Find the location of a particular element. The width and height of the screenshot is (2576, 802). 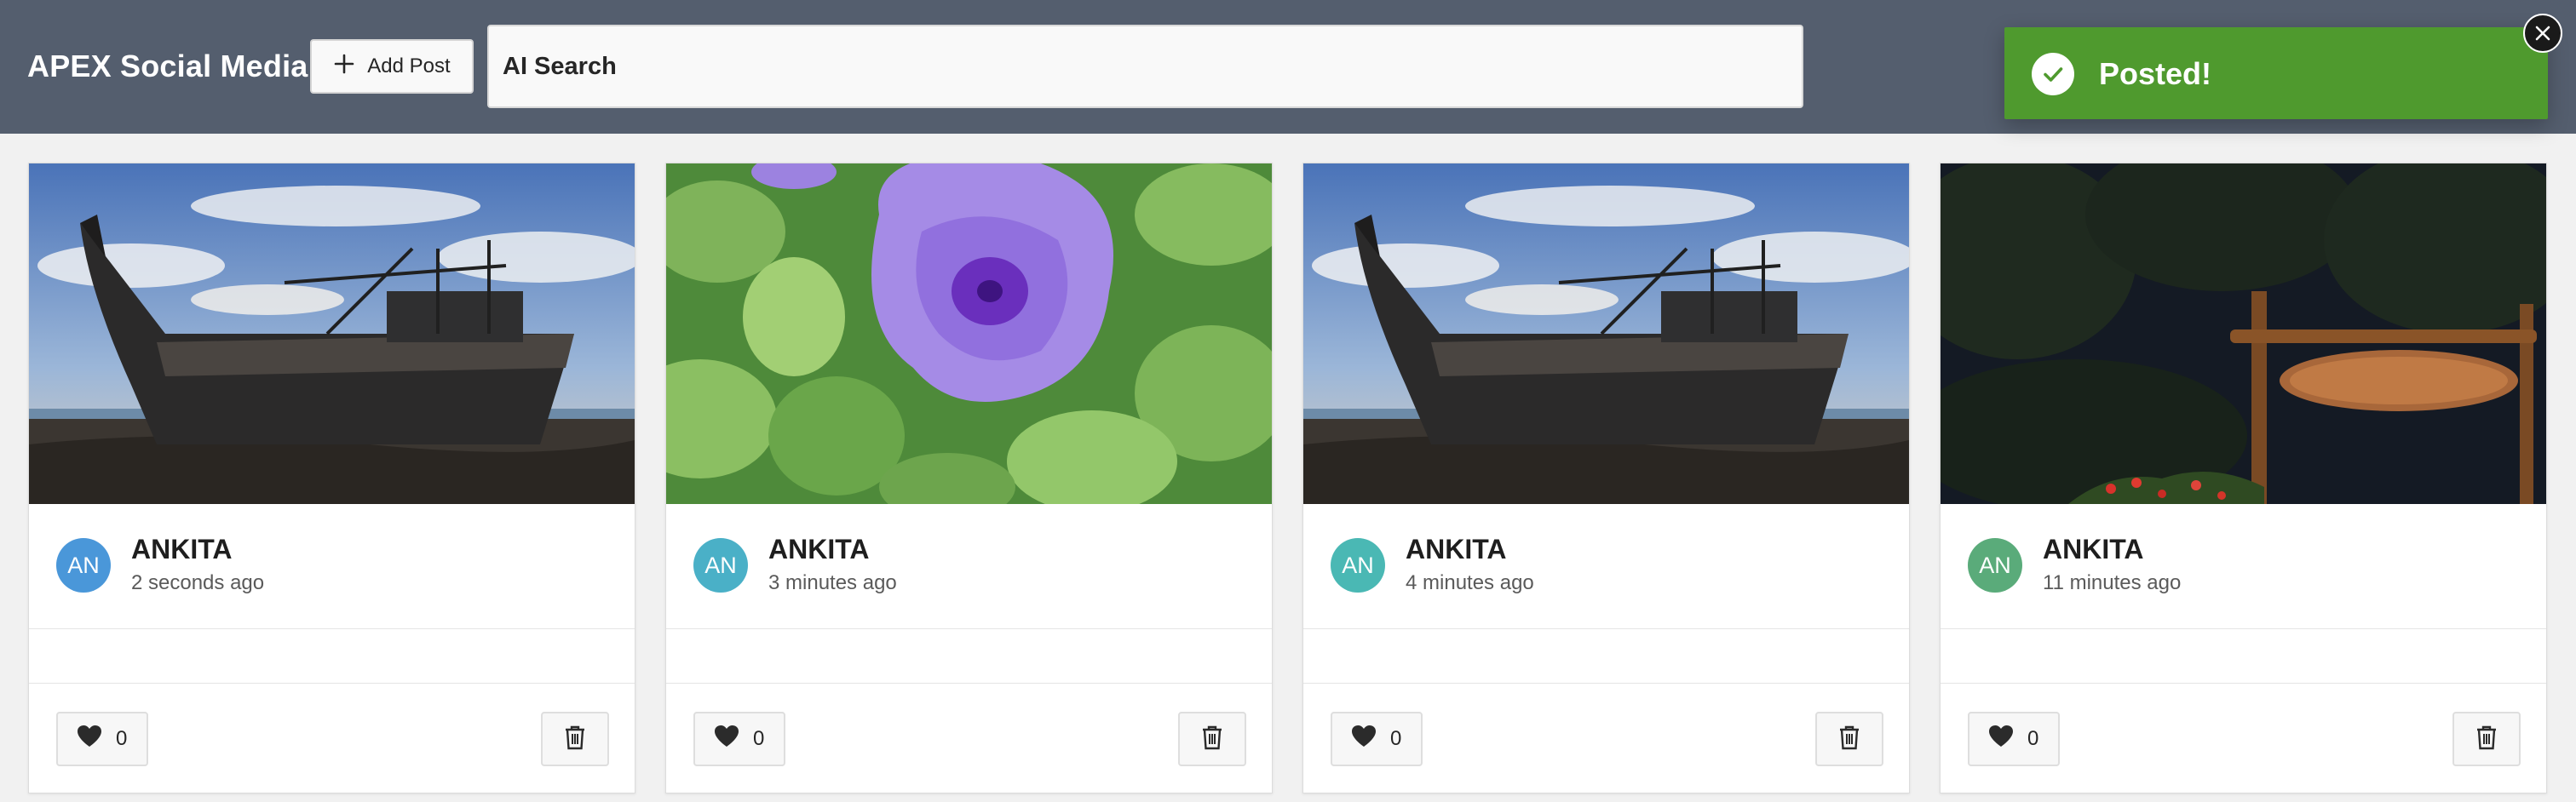

toast-message: Posted! is located at coordinates (2155, 73).